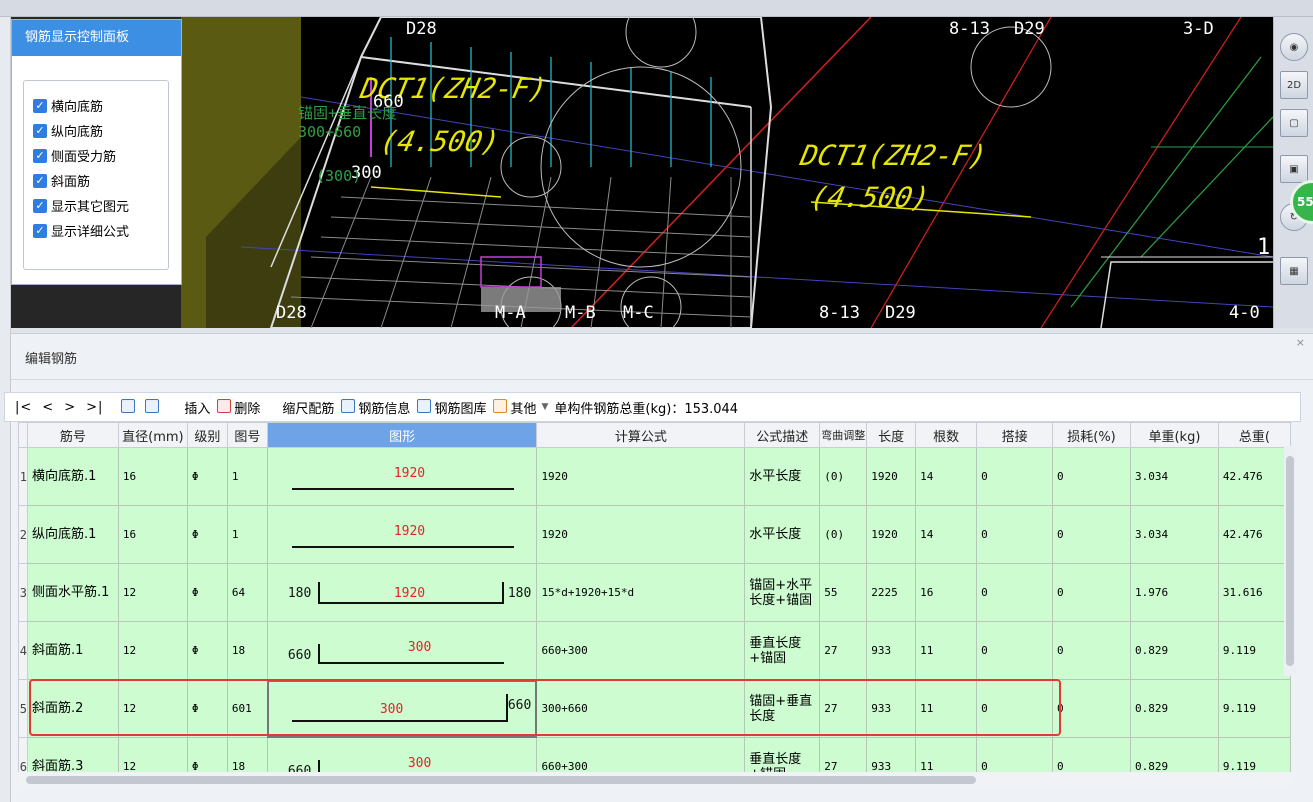 The width and height of the screenshot is (1313, 802). Describe the element at coordinates (384, 407) in the screenshot. I see `rebar-info-button: 钢筋信息` at that location.